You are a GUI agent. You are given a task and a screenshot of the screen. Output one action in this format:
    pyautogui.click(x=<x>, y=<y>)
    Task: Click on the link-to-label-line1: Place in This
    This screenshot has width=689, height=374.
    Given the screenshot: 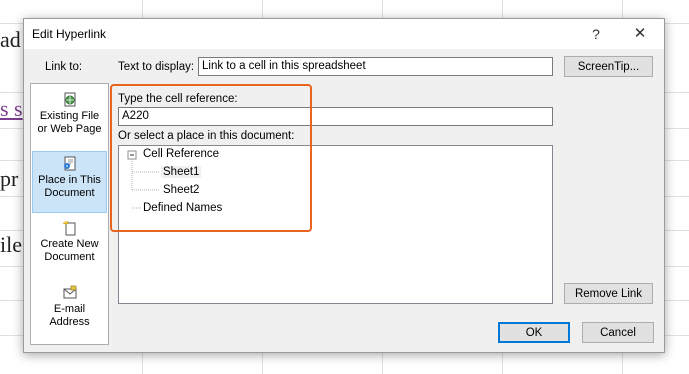 What is the action you would take?
    pyautogui.click(x=69, y=180)
    